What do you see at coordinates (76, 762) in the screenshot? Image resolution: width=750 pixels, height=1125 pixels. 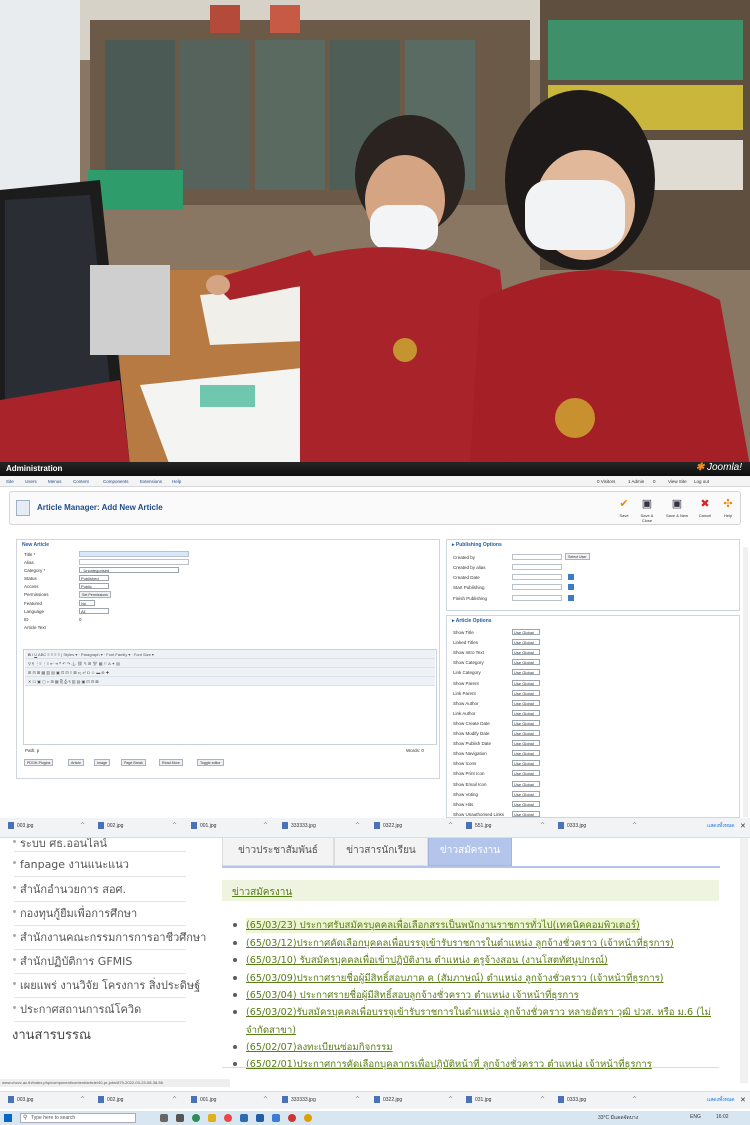 I see `article-button: Article` at bounding box center [76, 762].